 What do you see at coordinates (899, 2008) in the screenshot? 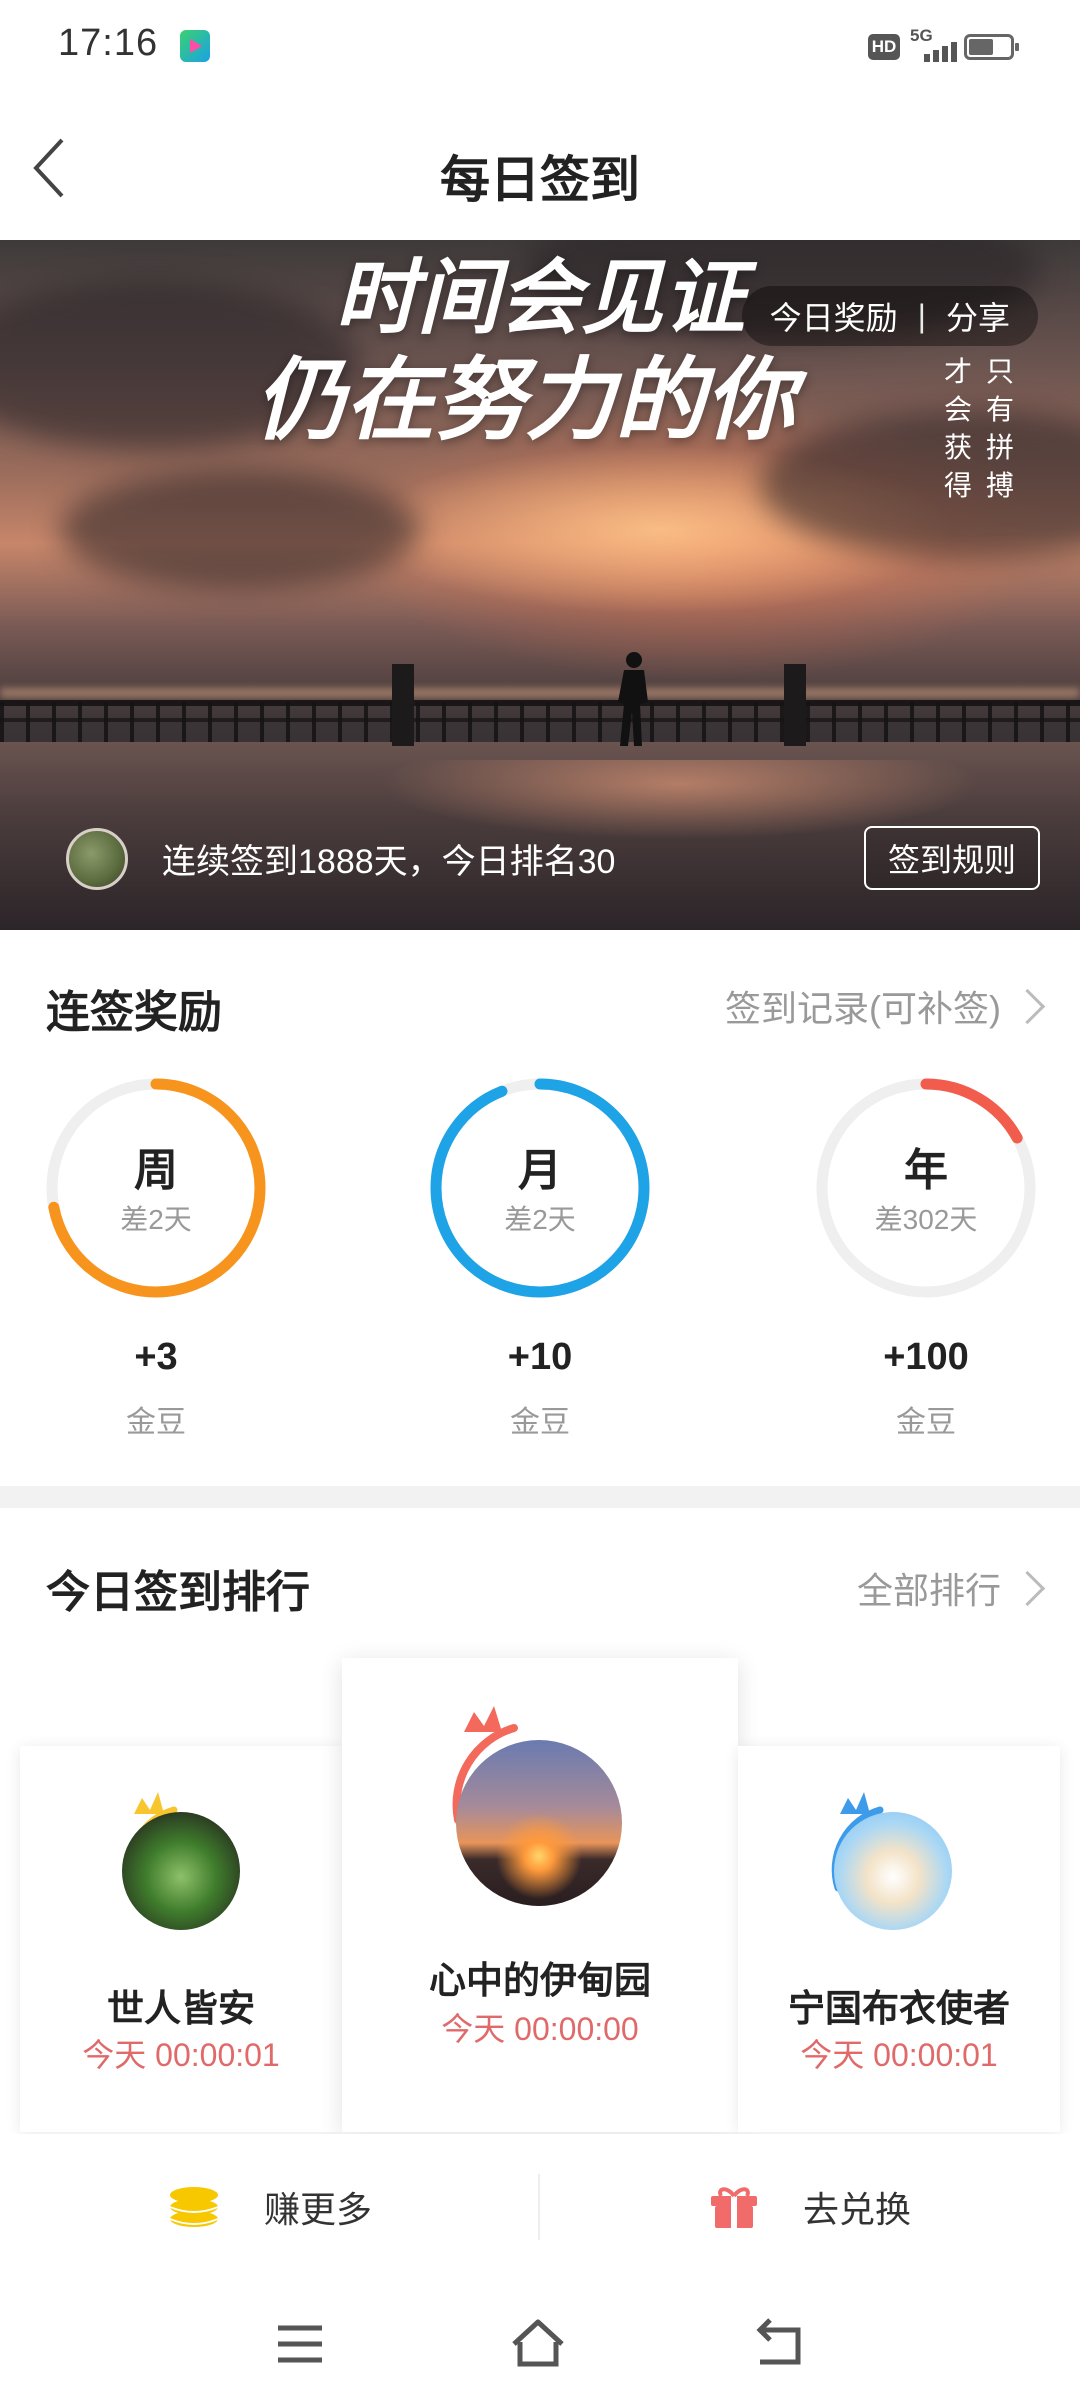
I see `rank-name: 宁国布衣使者` at bounding box center [899, 2008].